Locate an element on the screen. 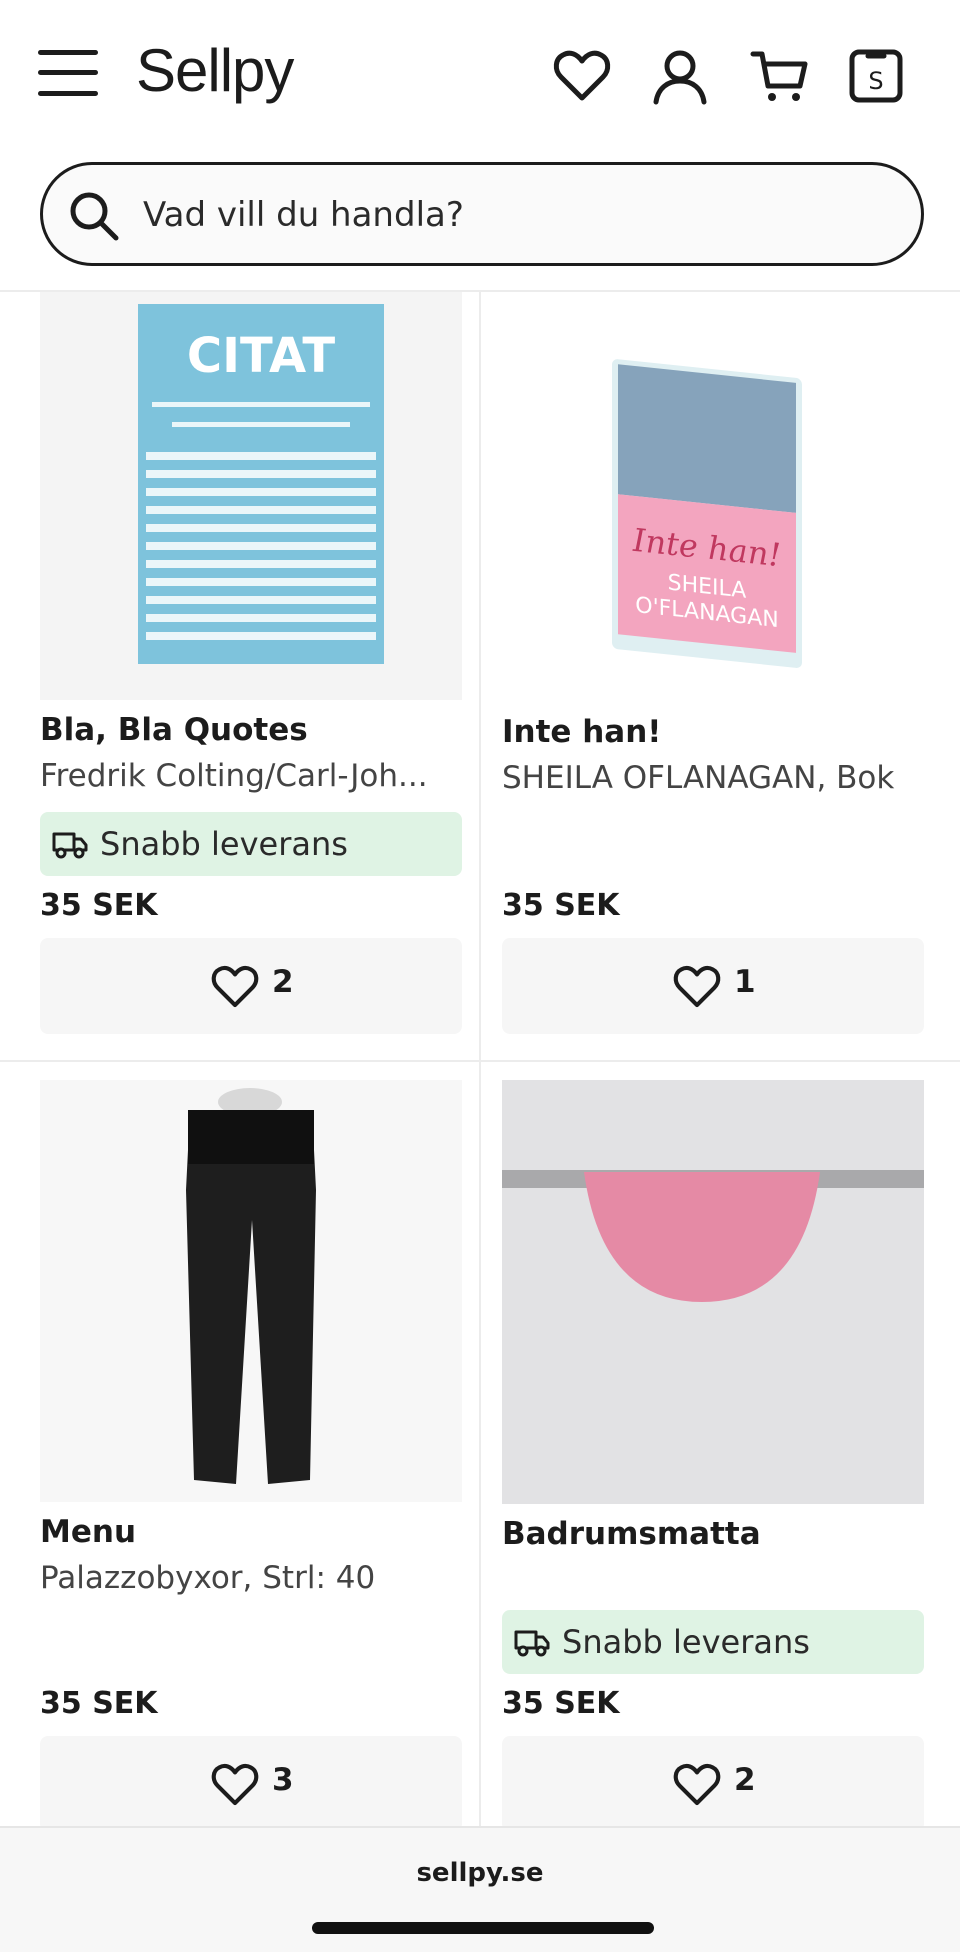 This screenshot has height=1952, width=960. favorite-count: 1 is located at coordinates (745, 982).